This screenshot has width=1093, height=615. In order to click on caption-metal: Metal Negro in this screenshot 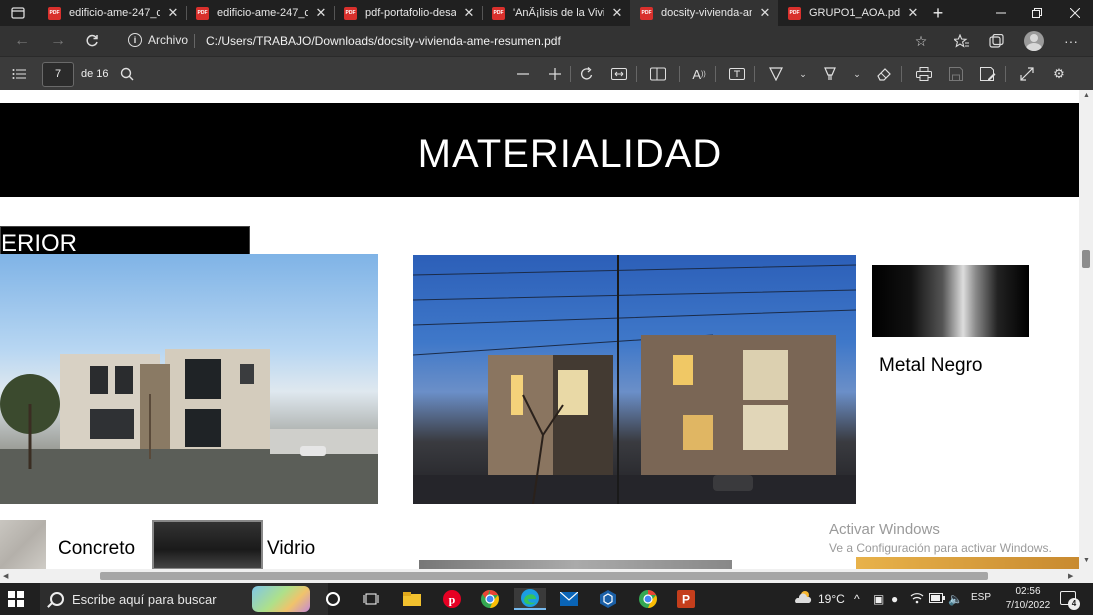, I will do `click(931, 365)`.